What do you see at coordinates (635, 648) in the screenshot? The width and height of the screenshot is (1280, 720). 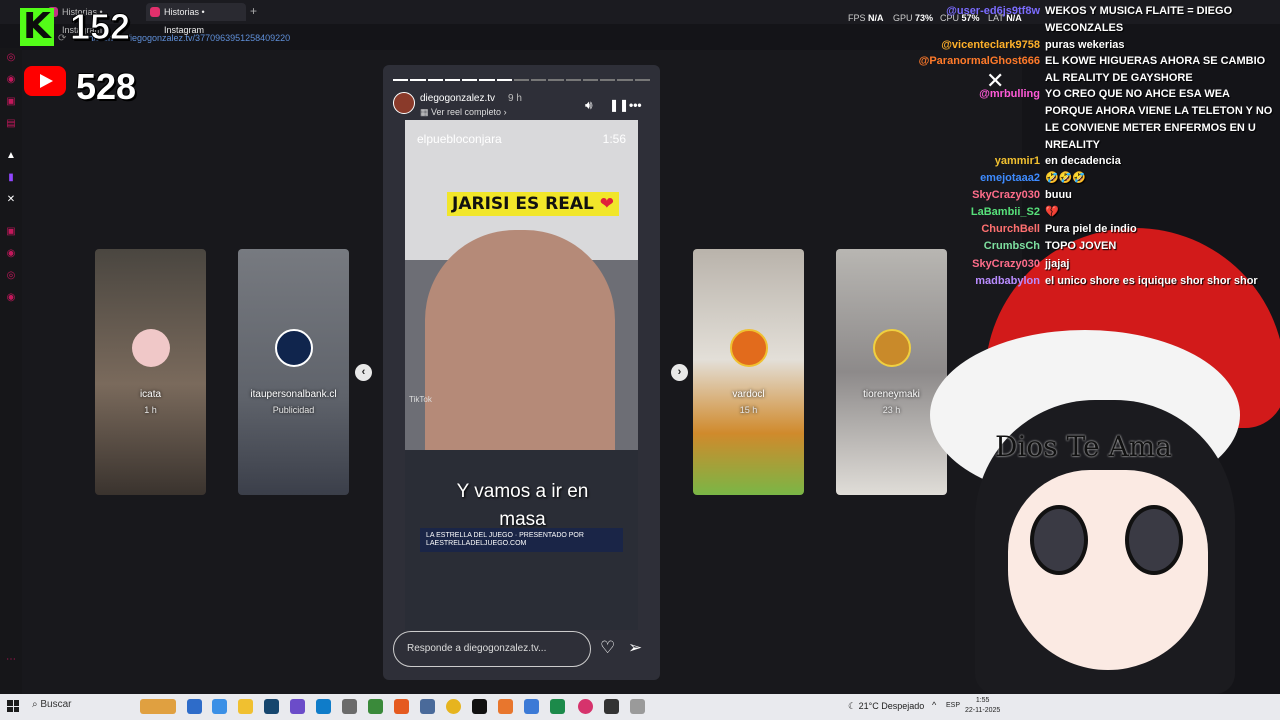 I see `send-icon: ➢` at bounding box center [635, 648].